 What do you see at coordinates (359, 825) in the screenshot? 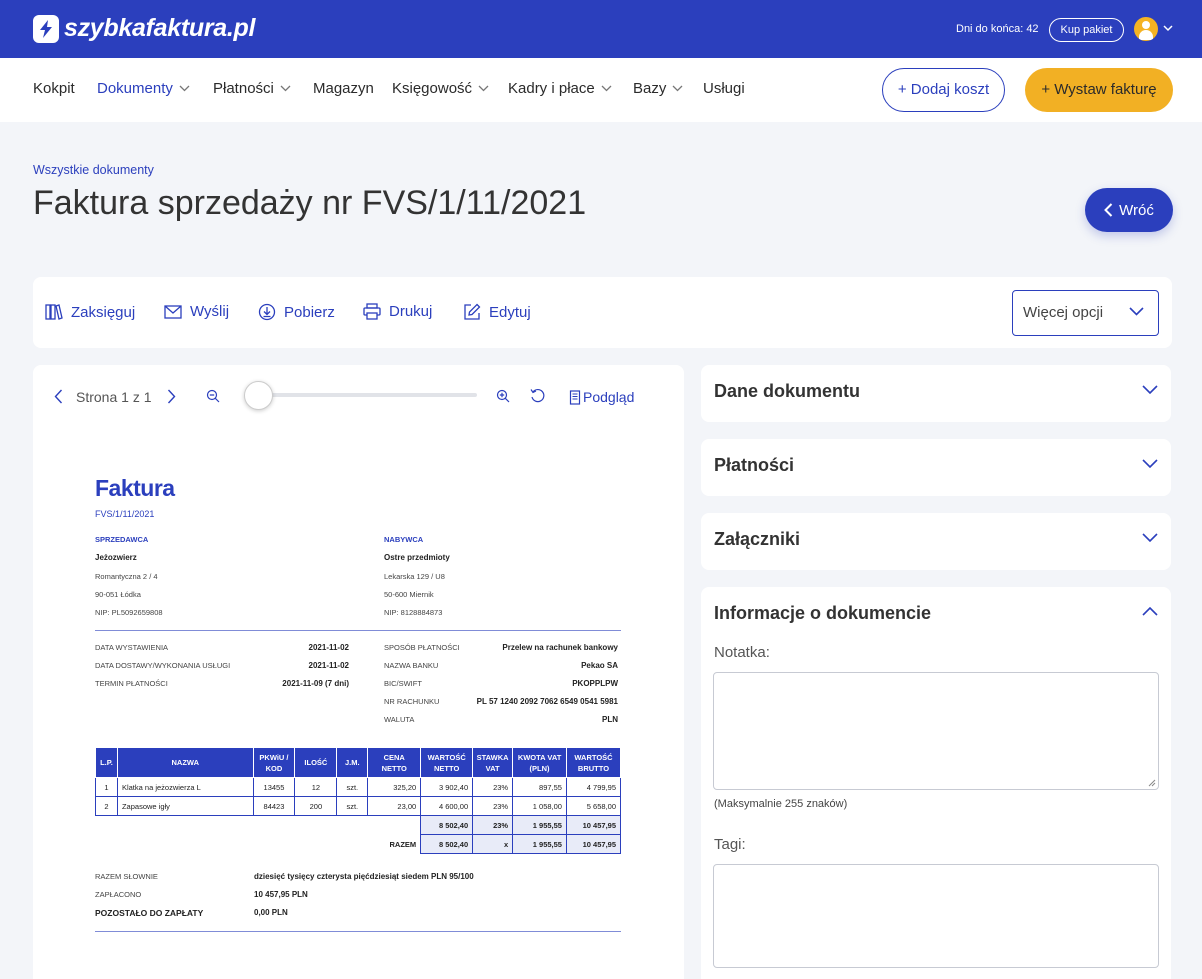
I see `subtotal-row: 8 502,40 23% 1 955,55 10 457,95` at bounding box center [359, 825].